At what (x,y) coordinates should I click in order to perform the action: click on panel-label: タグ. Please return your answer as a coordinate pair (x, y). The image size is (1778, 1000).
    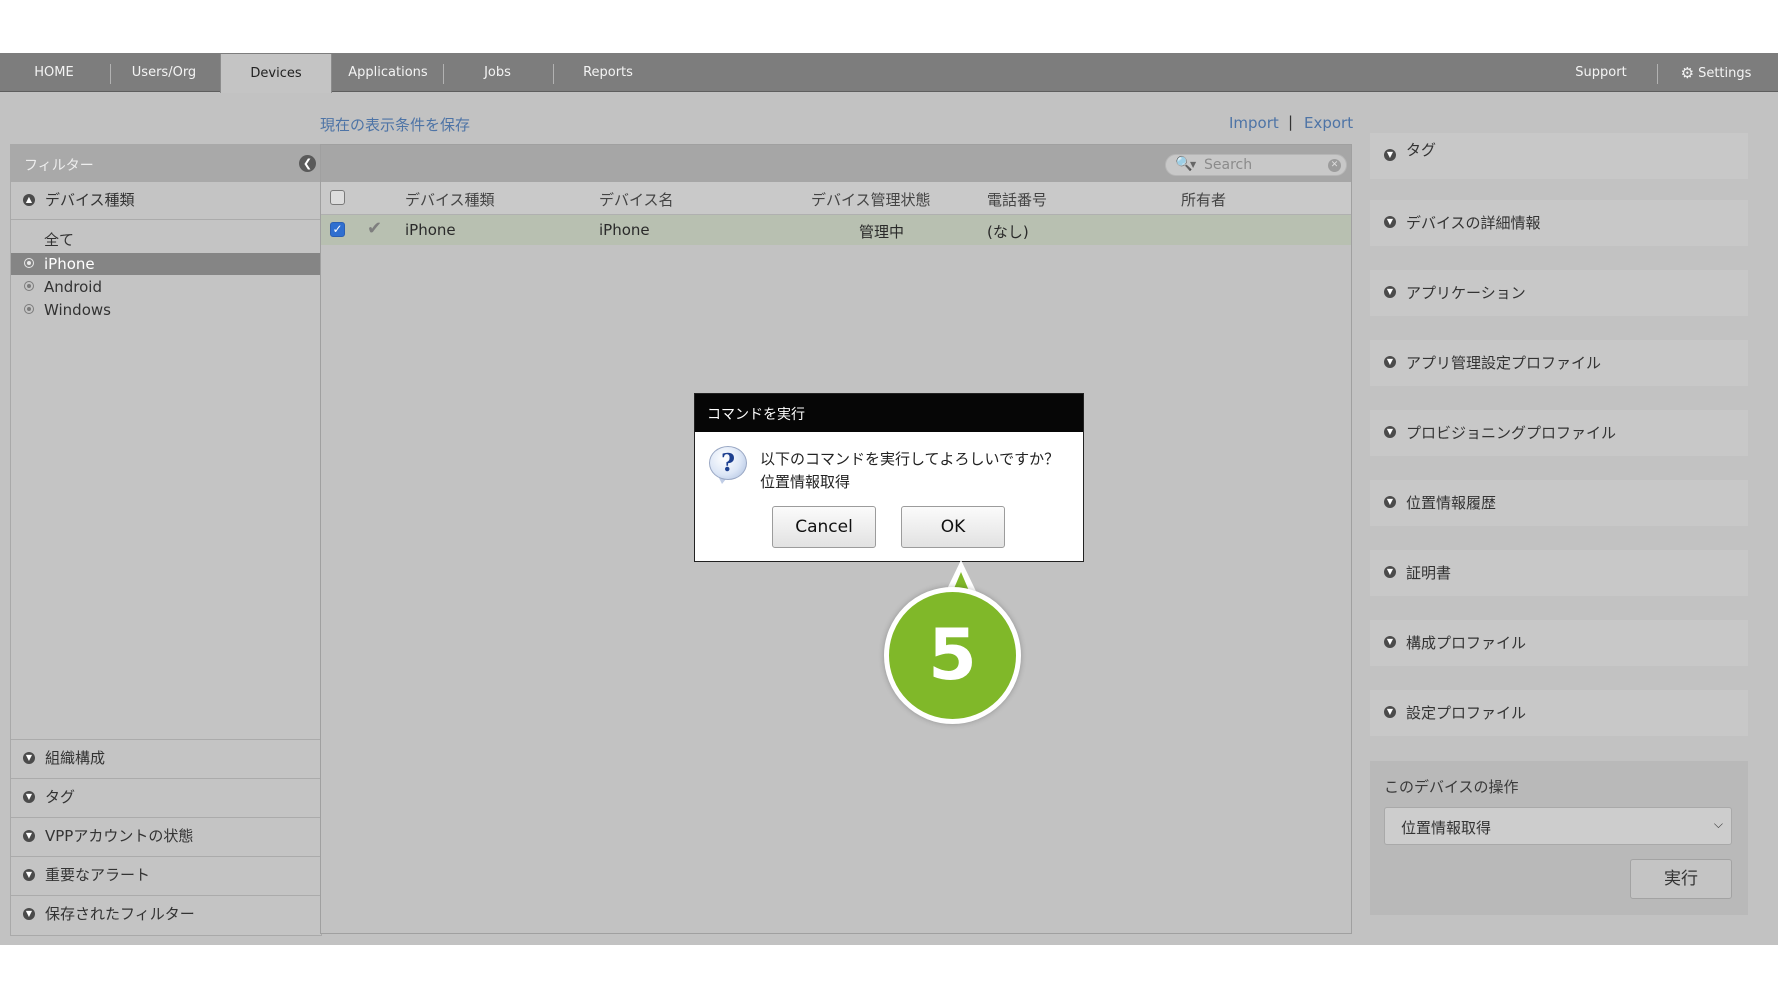
    Looking at the image, I should click on (1421, 150).